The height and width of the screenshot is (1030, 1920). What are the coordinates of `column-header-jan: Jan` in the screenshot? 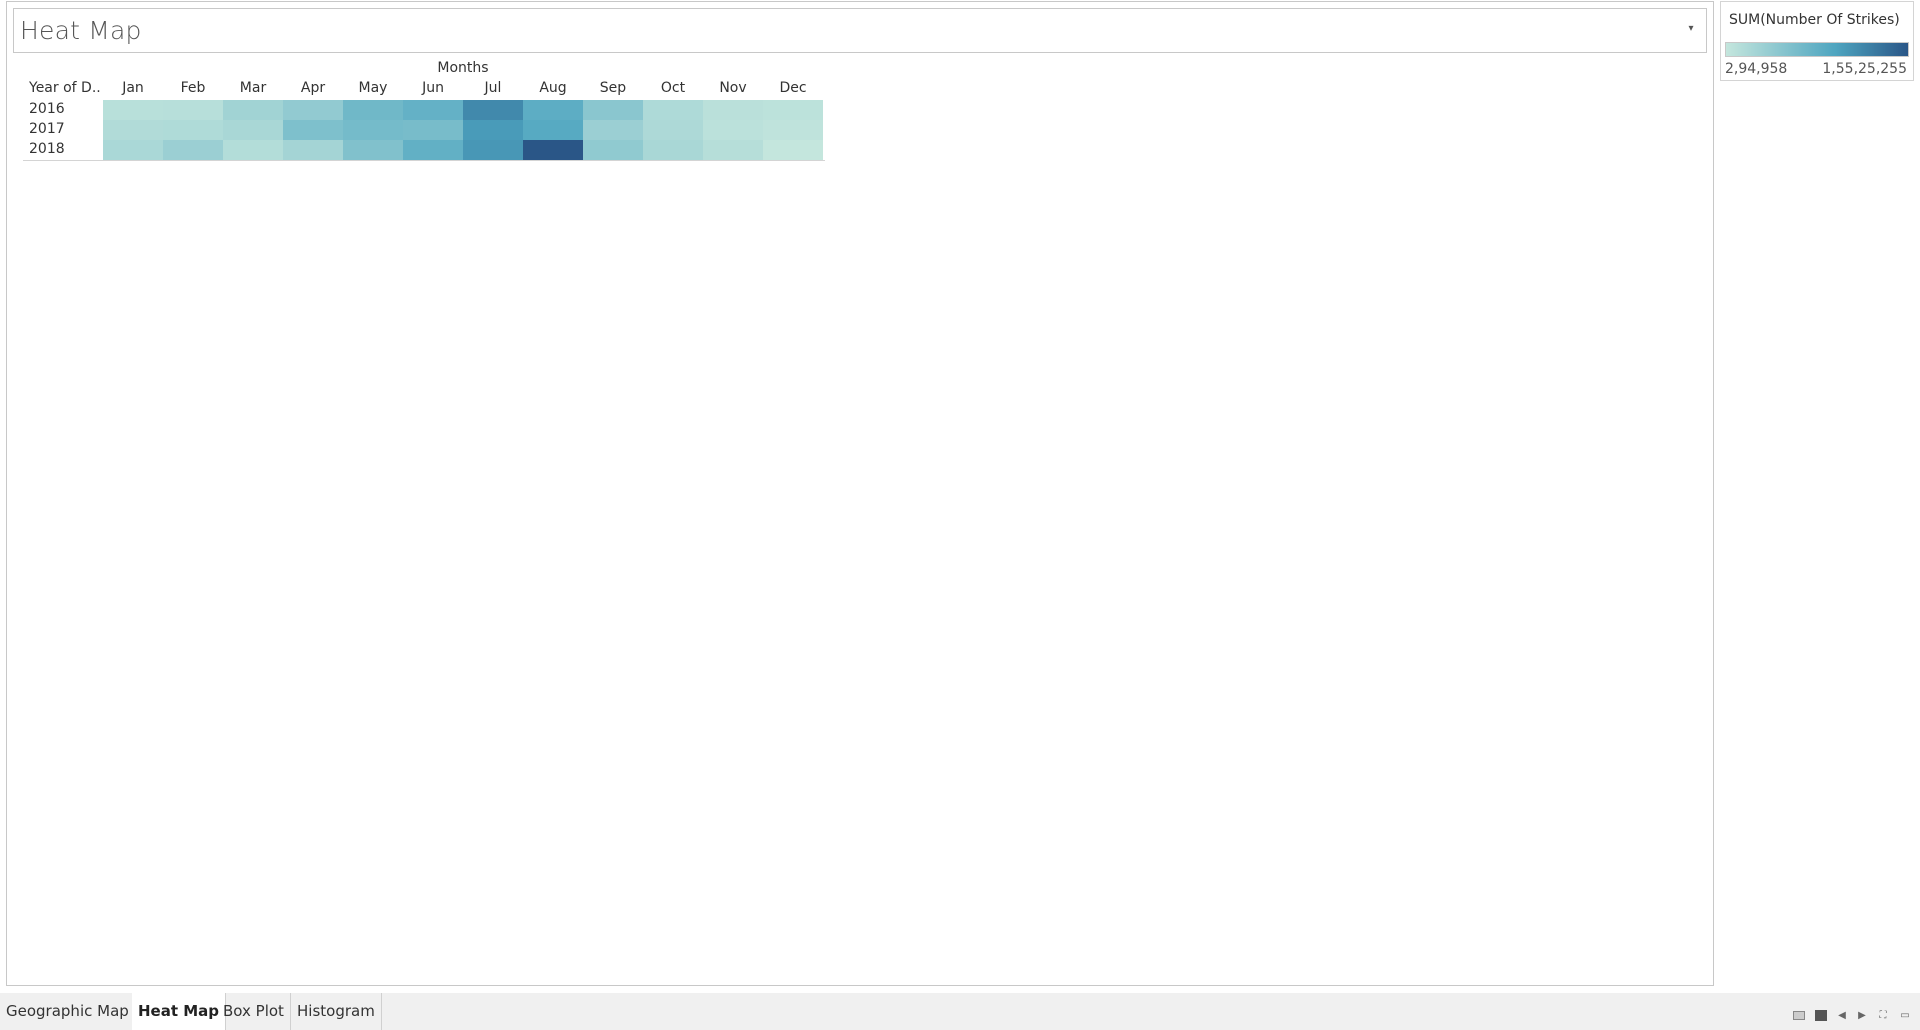 It's located at (133, 88).